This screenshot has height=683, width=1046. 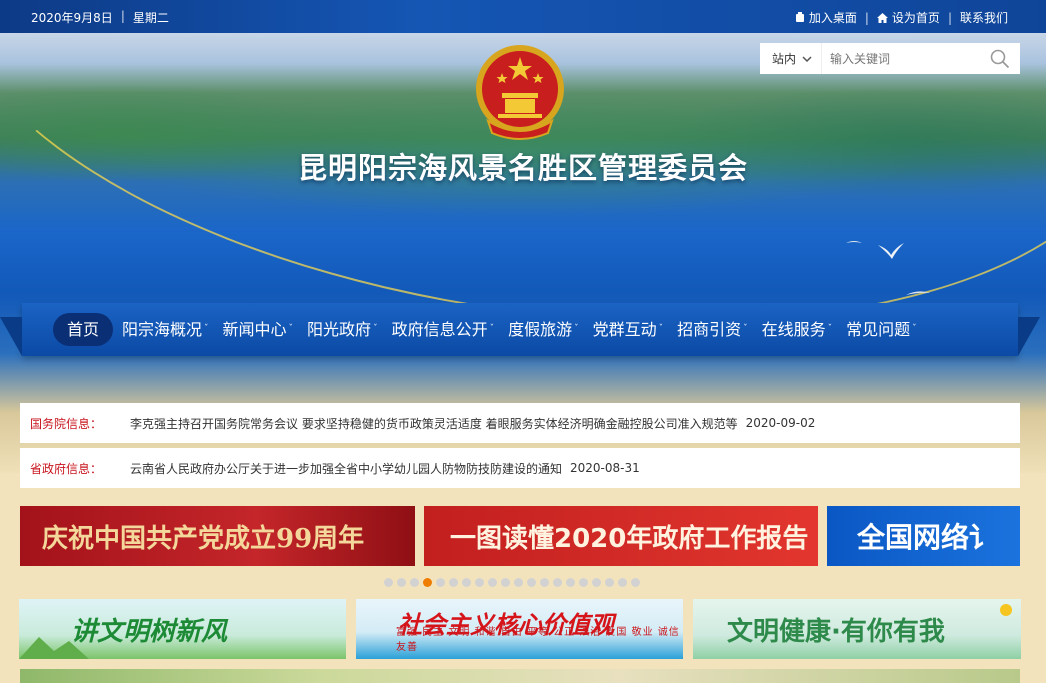 What do you see at coordinates (523, 16) in the screenshot?
I see `top-bar: 2020年9月8日 | 星期二 加入桌面 | 设为首页 | 联系我们` at bounding box center [523, 16].